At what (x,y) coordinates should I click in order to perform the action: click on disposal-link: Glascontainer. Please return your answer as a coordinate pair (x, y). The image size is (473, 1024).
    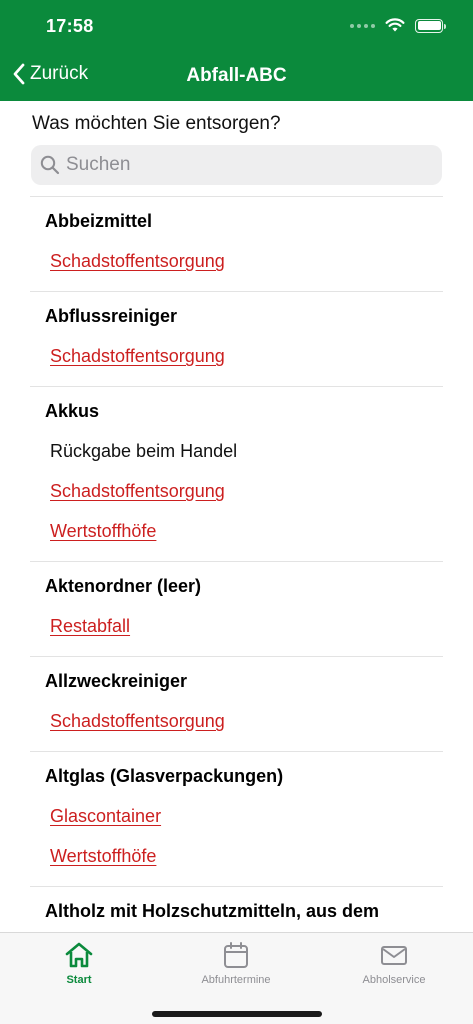
    Looking at the image, I should click on (246, 816).